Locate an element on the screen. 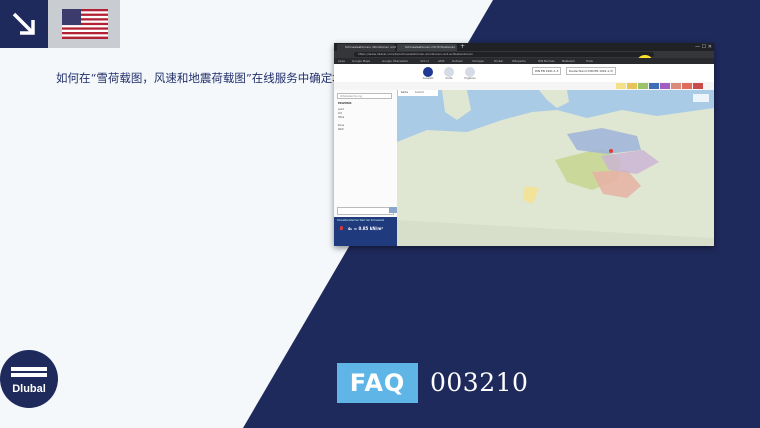 The image size is (760, 428). browser-tab-active: Schneelastzonen mit Erdbebenzo is located at coordinates (427, 47).